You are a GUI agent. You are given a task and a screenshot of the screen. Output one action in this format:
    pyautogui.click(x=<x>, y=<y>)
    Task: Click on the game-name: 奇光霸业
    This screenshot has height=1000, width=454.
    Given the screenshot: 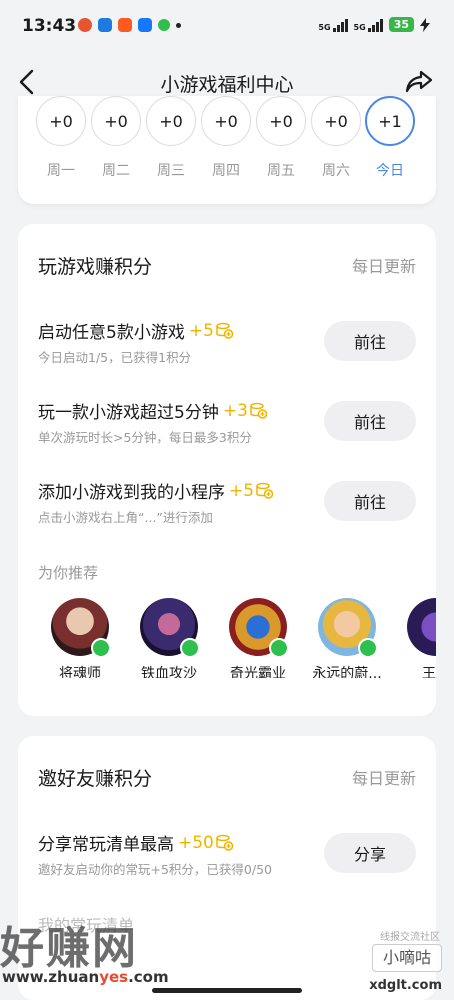 What is the action you would take?
    pyautogui.click(x=258, y=672)
    